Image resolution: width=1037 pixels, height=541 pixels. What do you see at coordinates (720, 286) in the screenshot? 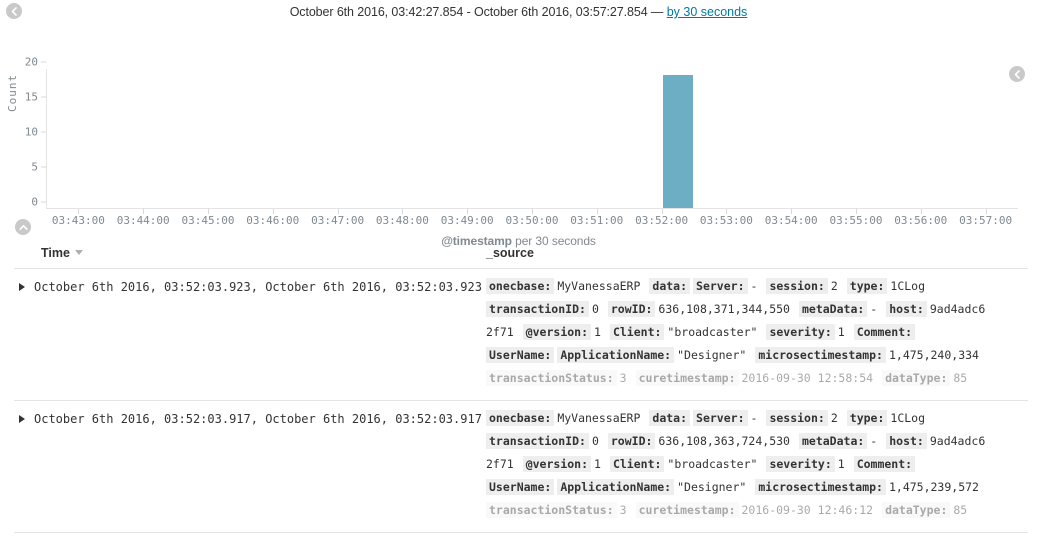
I see `source-field-name: Server:` at bounding box center [720, 286].